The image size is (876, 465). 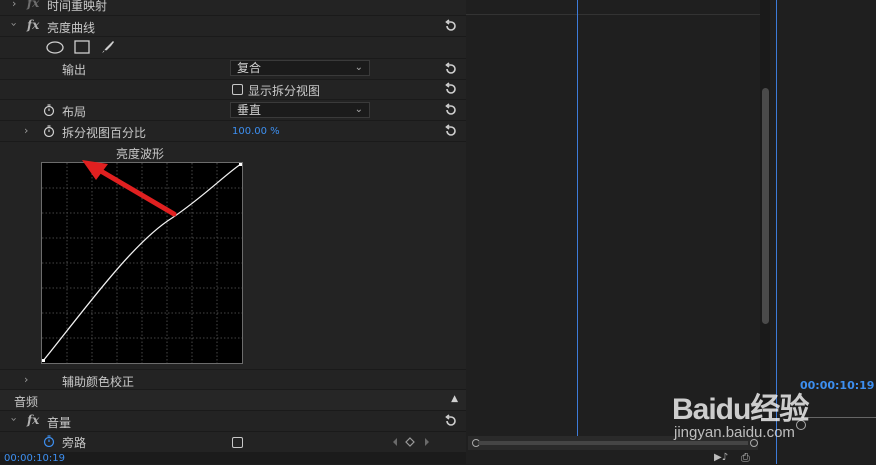 I want to click on mask-tools-row, so click(x=233, y=48).